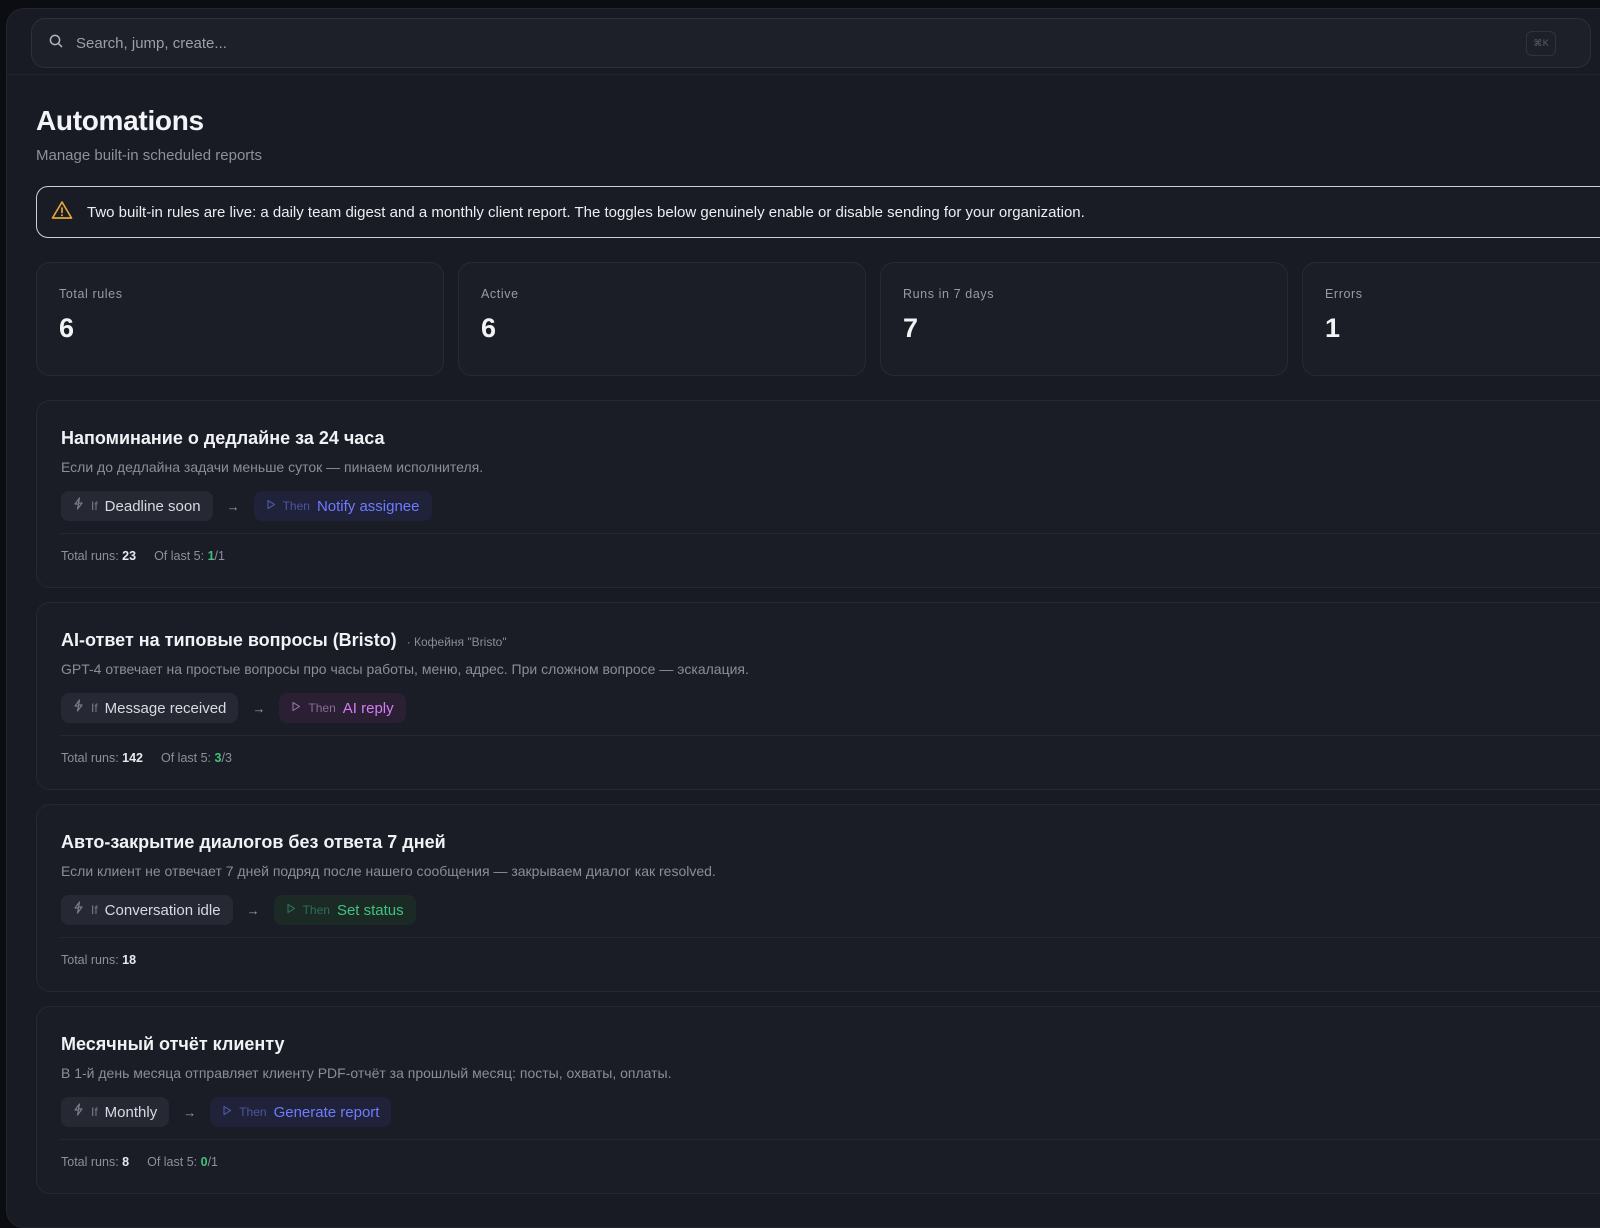  I want to click on last5-ok: 3, so click(218, 758).